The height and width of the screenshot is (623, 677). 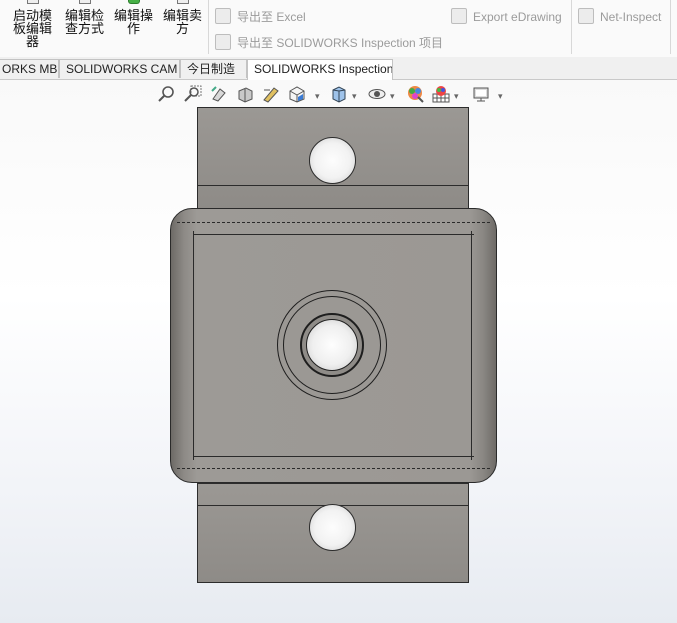 I want to click on export-excel-button: 导出至 Excel, so click(x=260, y=16).